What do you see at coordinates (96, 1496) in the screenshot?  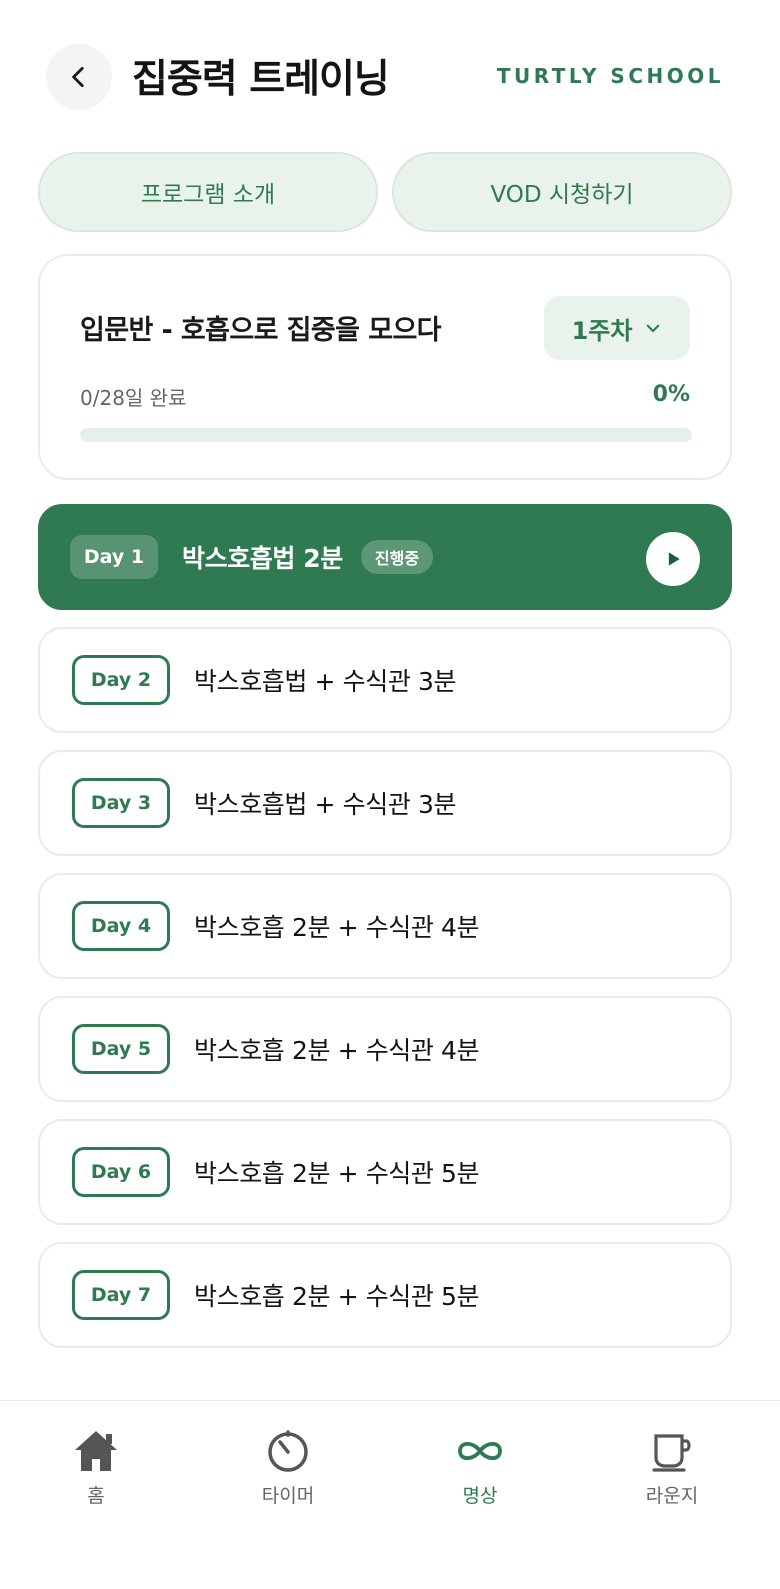 I see `nav-label: 홈` at bounding box center [96, 1496].